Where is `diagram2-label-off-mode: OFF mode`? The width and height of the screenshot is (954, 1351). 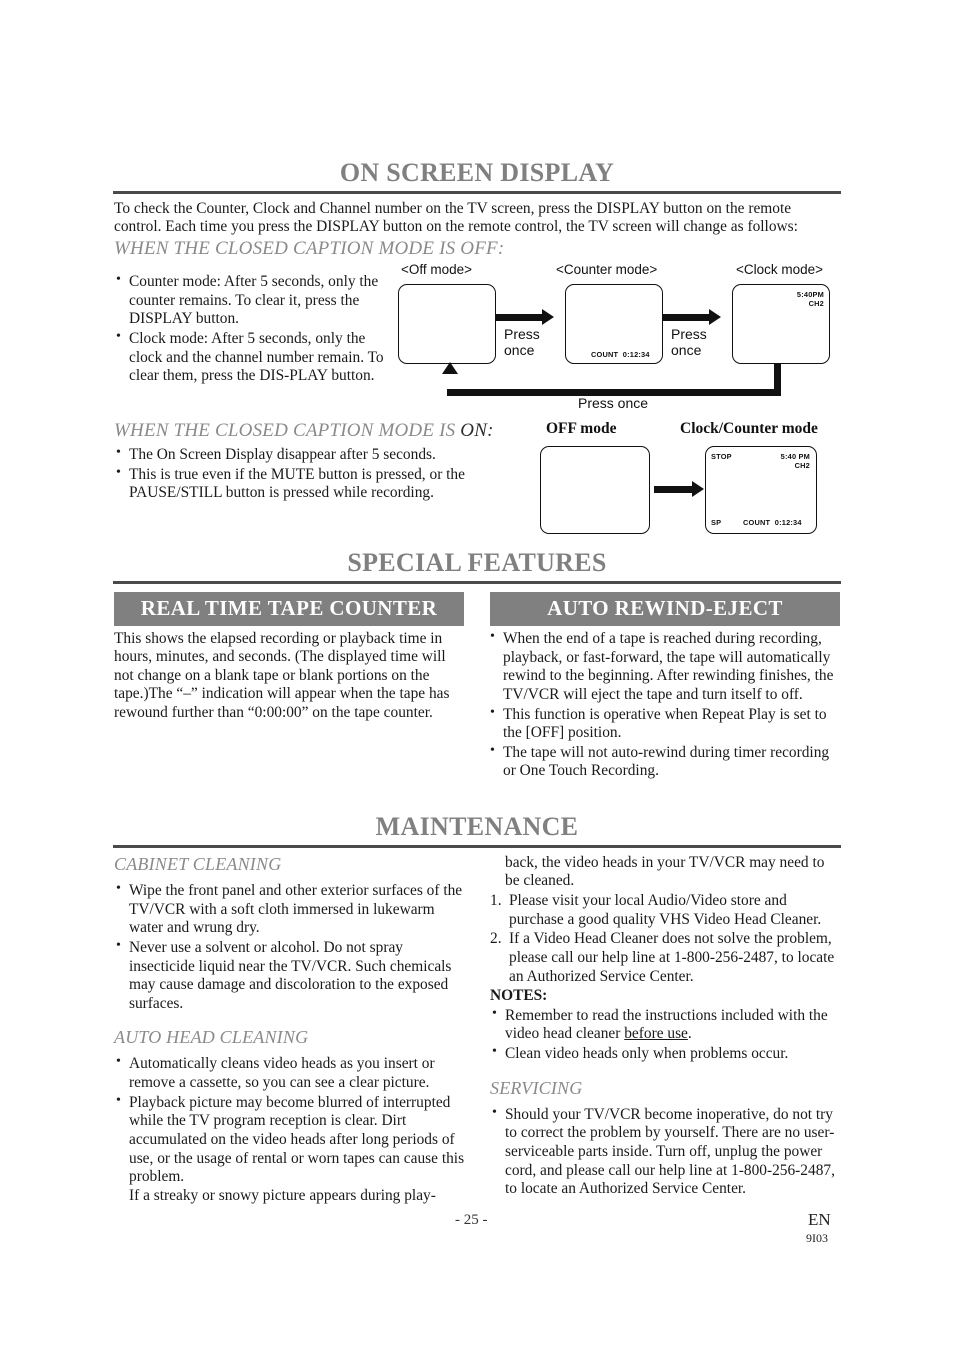 diagram2-label-off-mode: OFF mode is located at coordinates (581, 428).